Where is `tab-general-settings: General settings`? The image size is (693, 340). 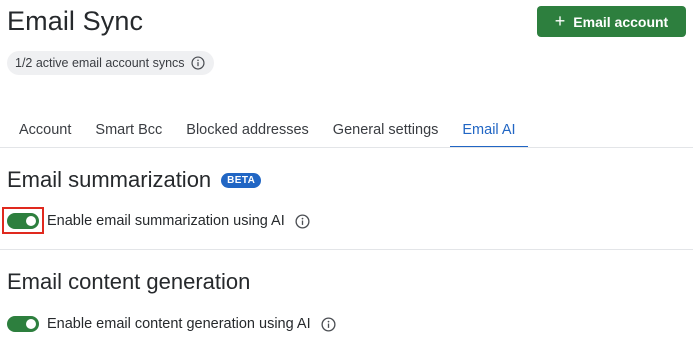 tab-general-settings: General settings is located at coordinates (386, 129).